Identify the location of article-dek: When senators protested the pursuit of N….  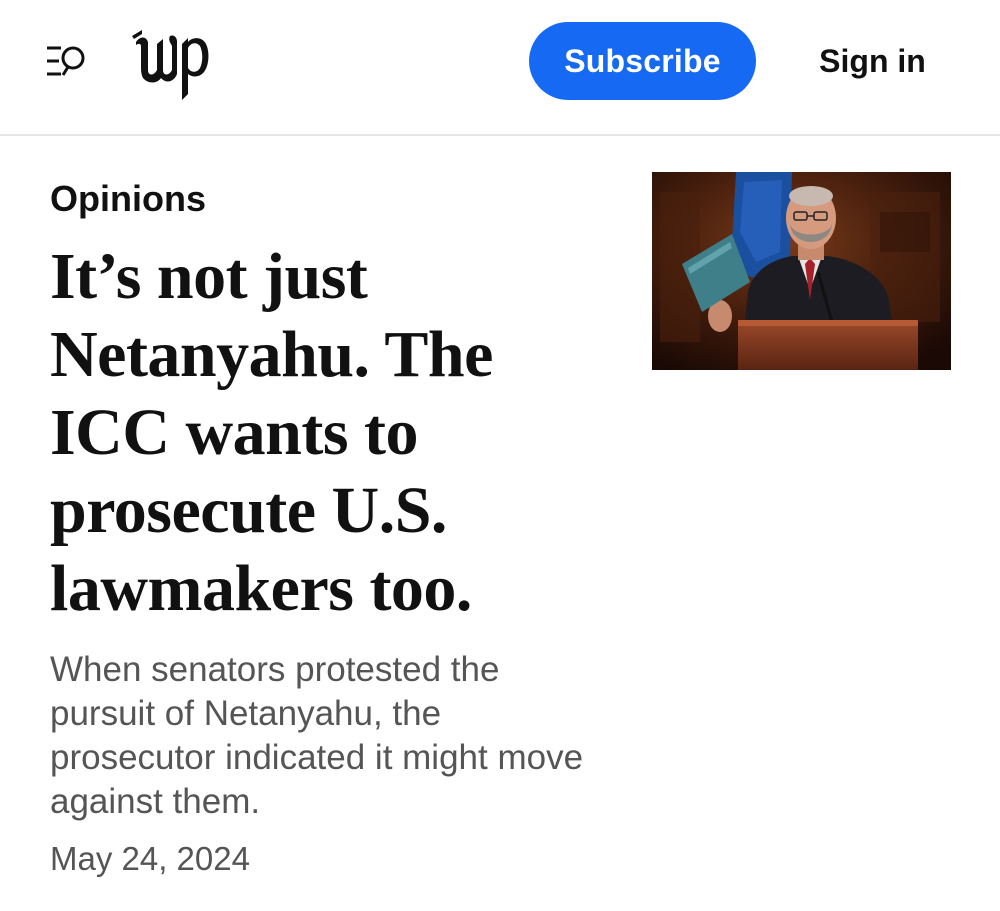
(317, 735).